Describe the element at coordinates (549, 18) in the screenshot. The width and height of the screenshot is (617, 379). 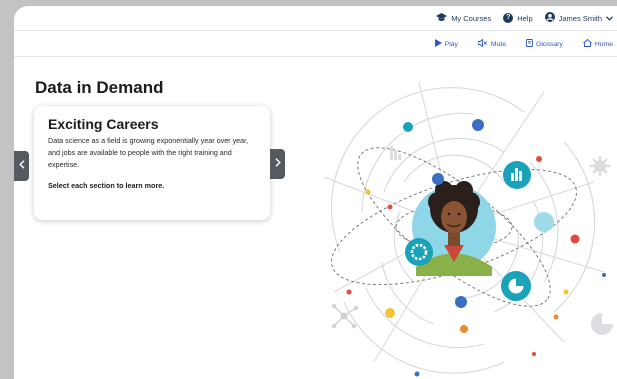
I see `user-icon` at that location.